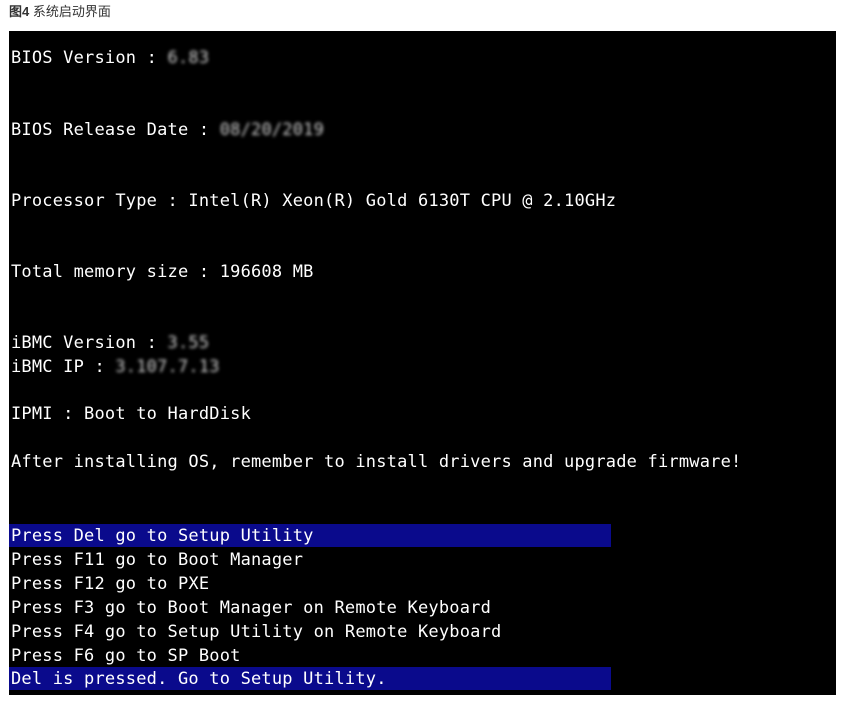 The image size is (854, 702). What do you see at coordinates (188, 343) in the screenshot?
I see `ibmc-version-value: 3.55` at bounding box center [188, 343].